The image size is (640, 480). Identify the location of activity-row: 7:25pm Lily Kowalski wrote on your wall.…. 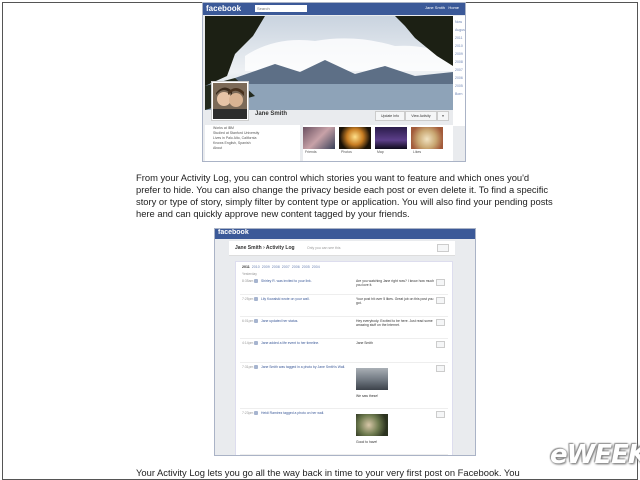
(344, 306).